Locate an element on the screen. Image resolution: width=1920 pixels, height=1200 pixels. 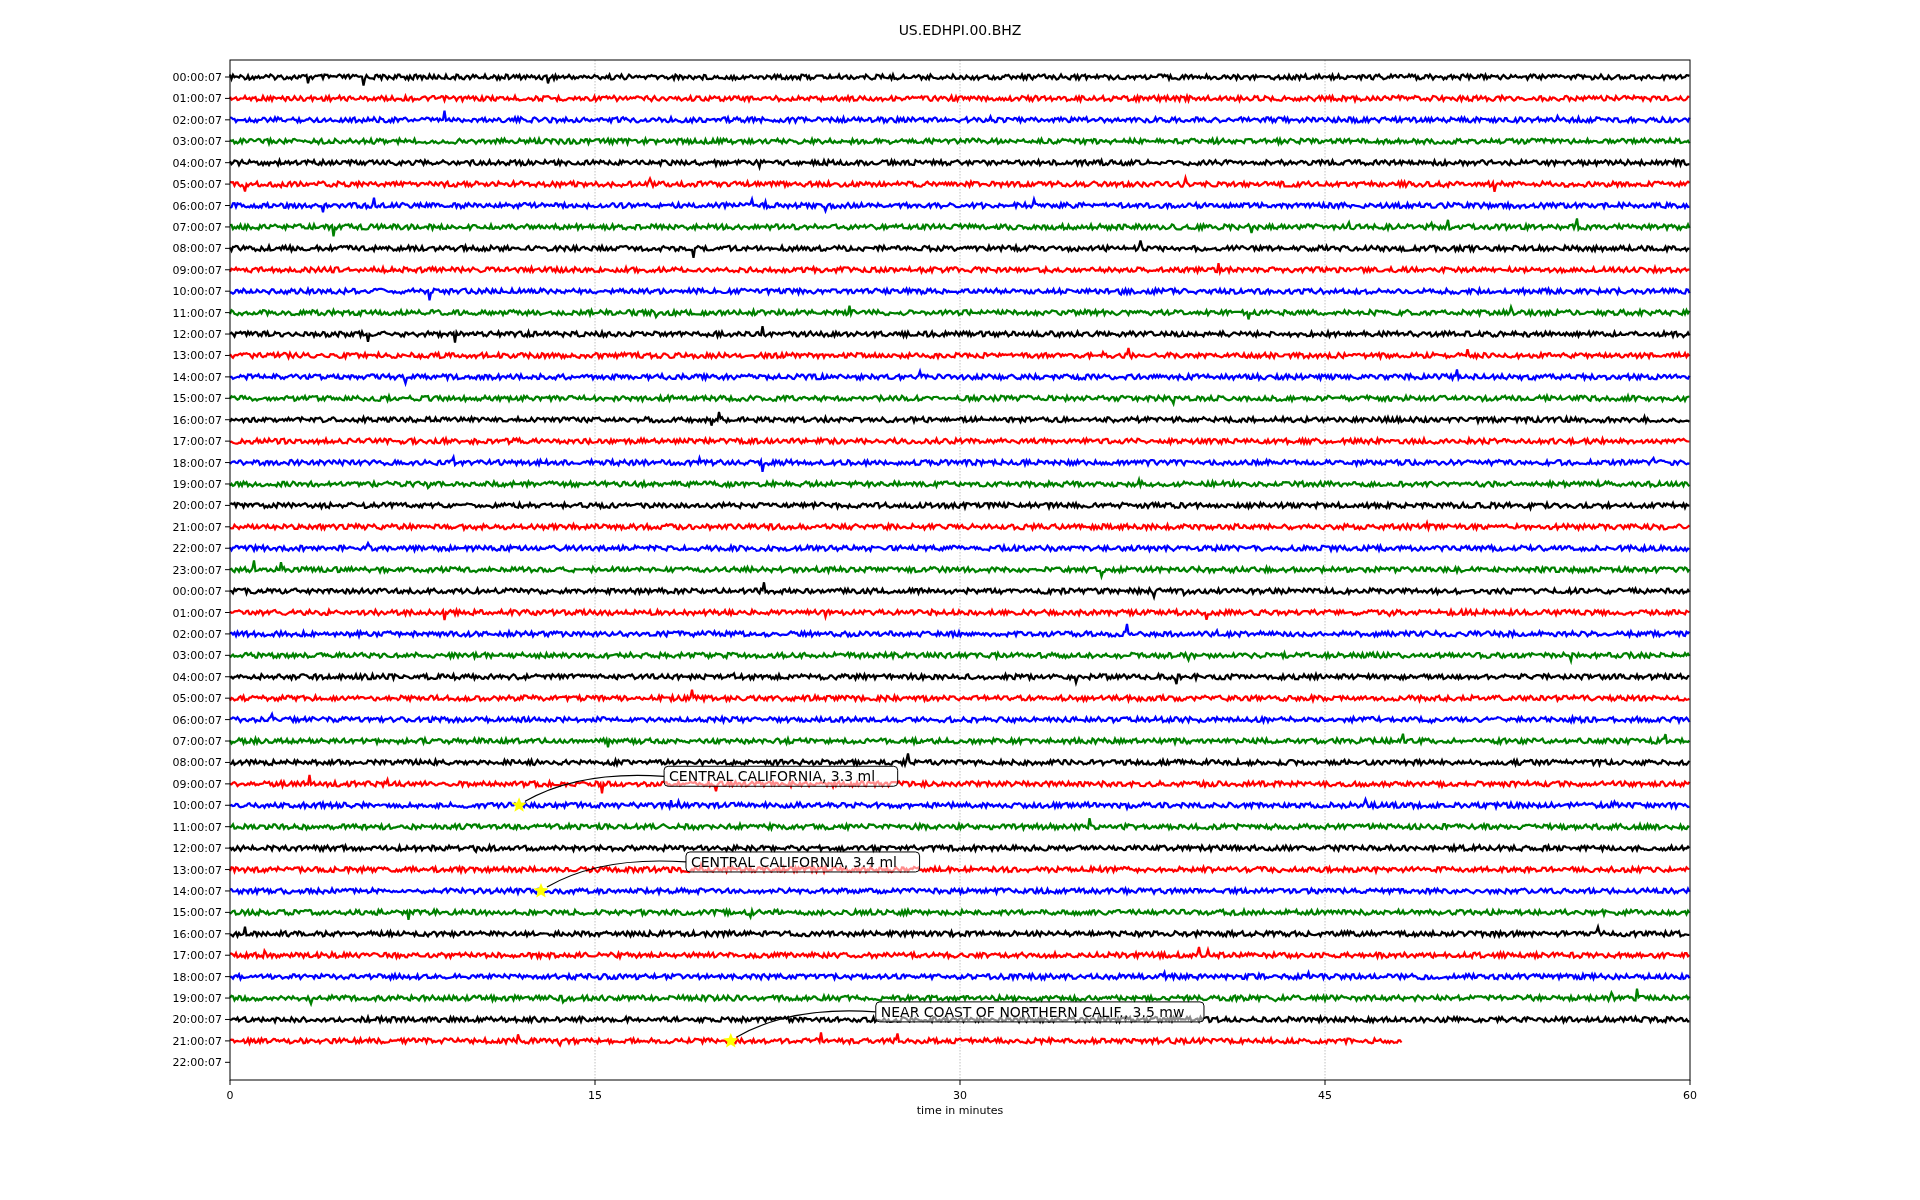
chart-title: US.EDHPI.00.BHZ is located at coordinates (960, 30).